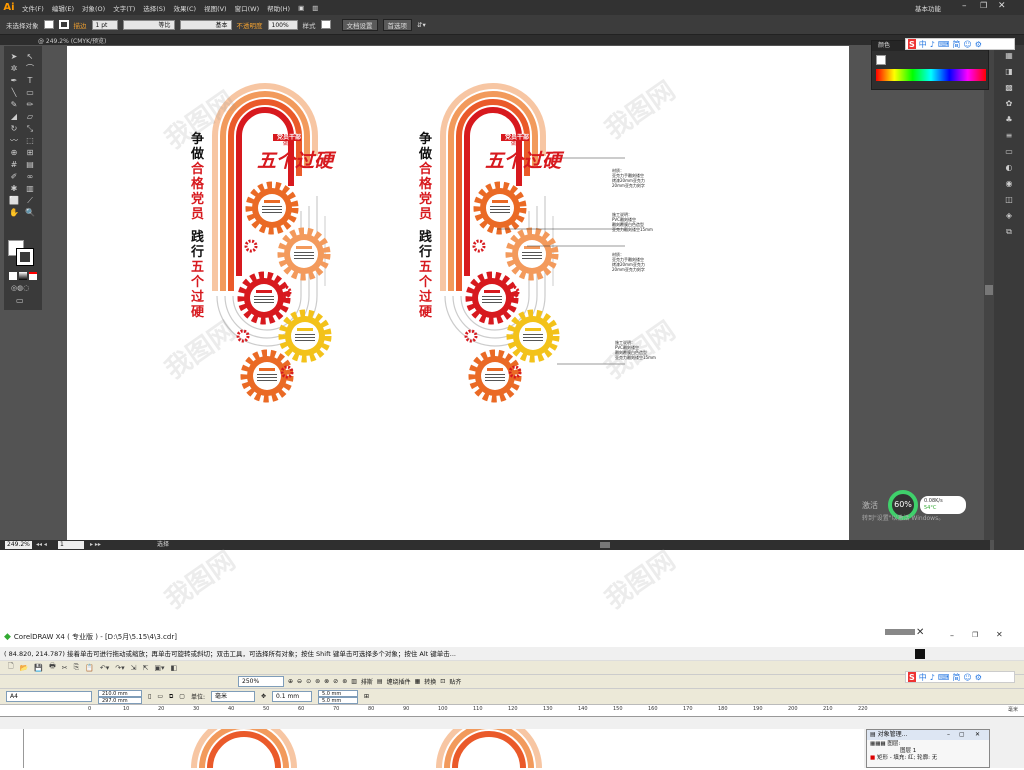 The image size is (1024, 770). I want to click on artboard-nav-next-icon: ▸ ▸▸, so click(95, 545).